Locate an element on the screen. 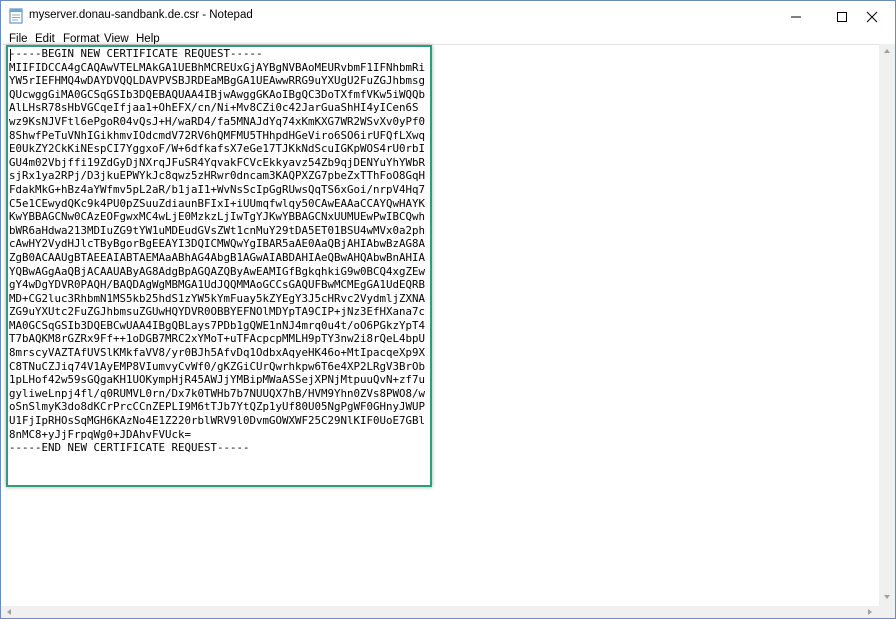  minimize-button is located at coordinates (796, 16).